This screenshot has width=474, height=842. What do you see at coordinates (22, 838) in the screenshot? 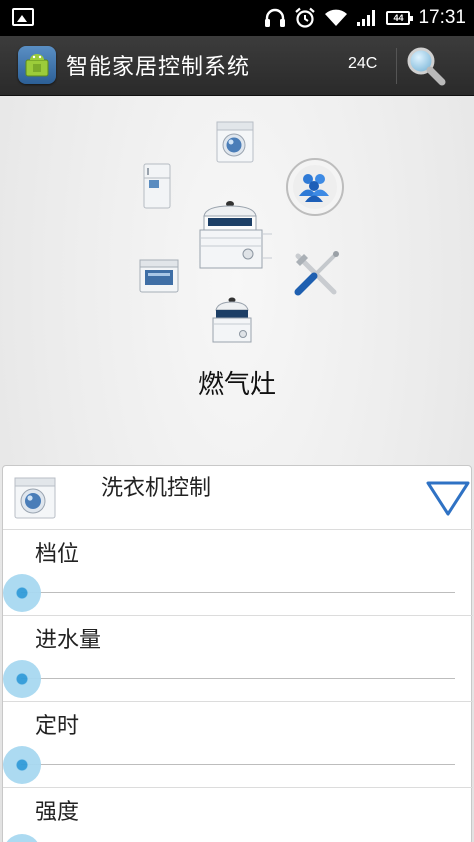
I see `intensity-slider-thumb` at bounding box center [22, 838].